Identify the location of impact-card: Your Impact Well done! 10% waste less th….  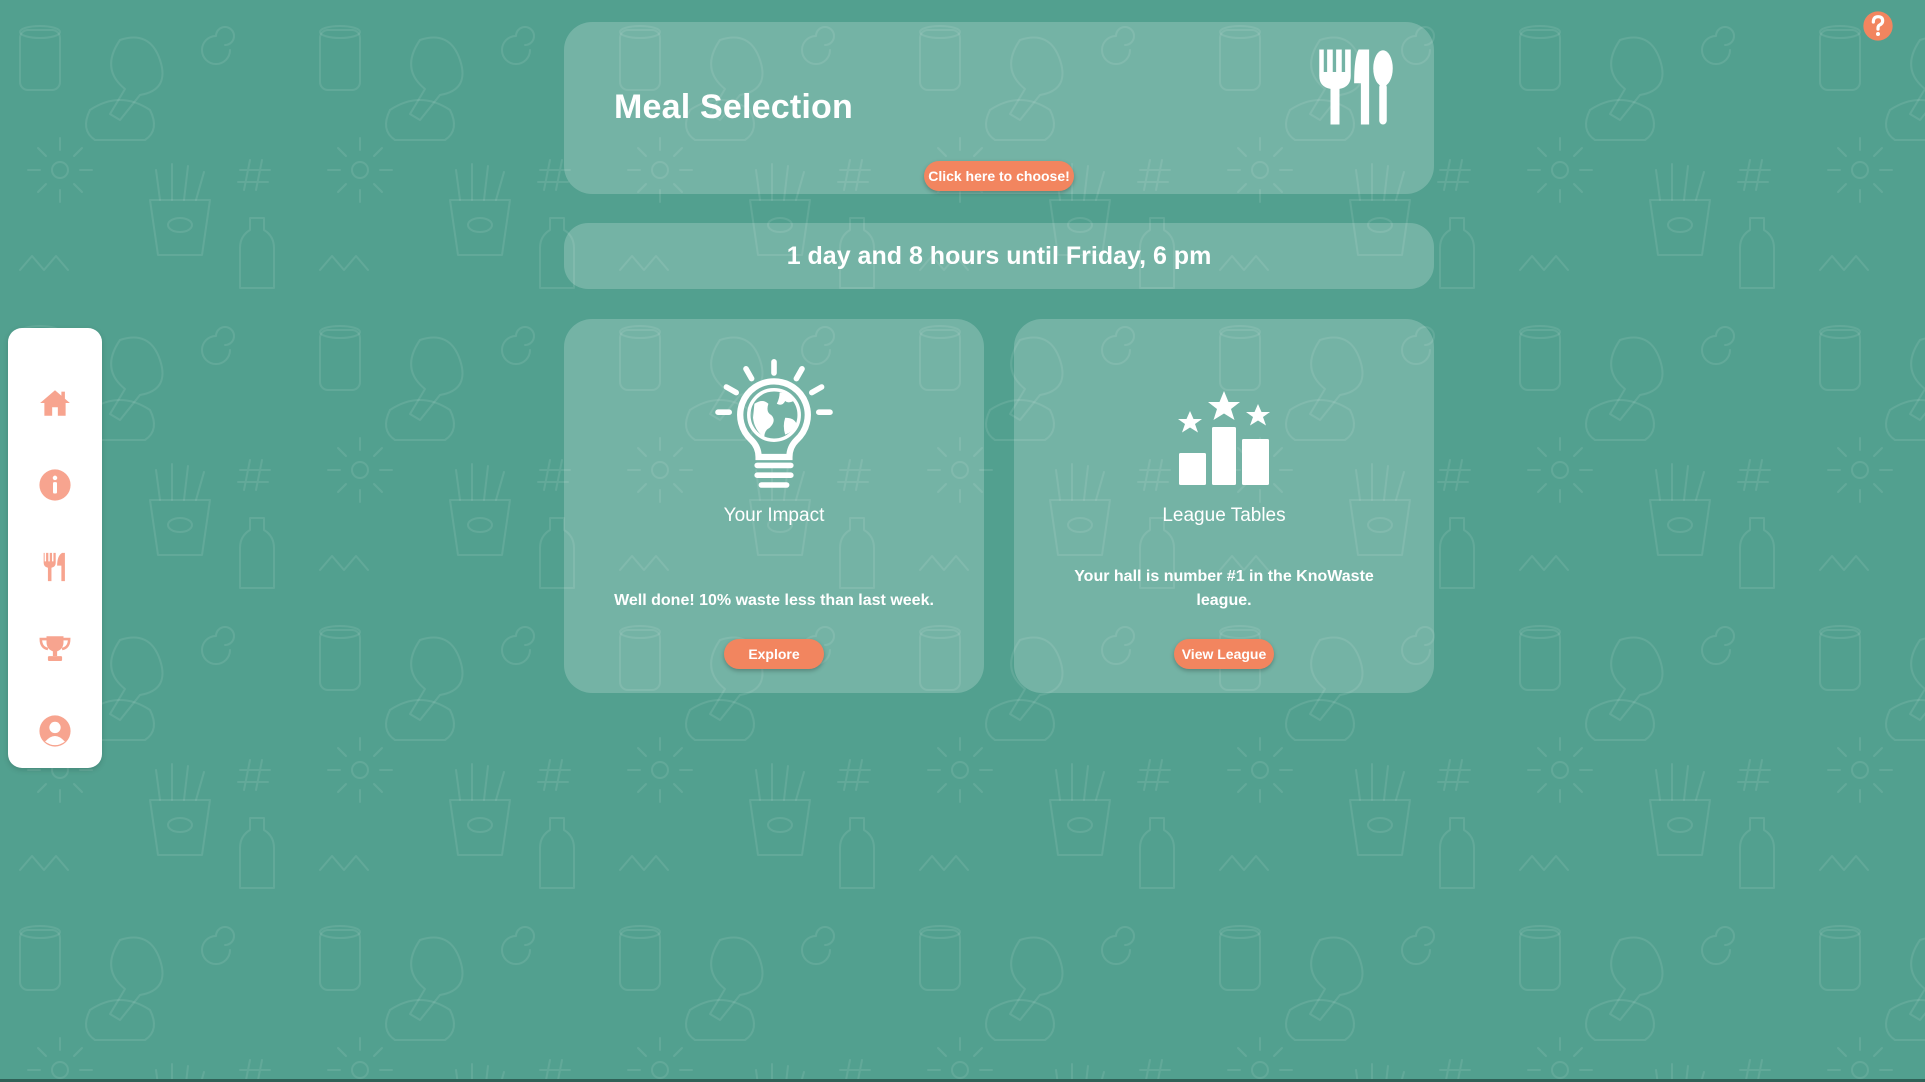
(774, 506).